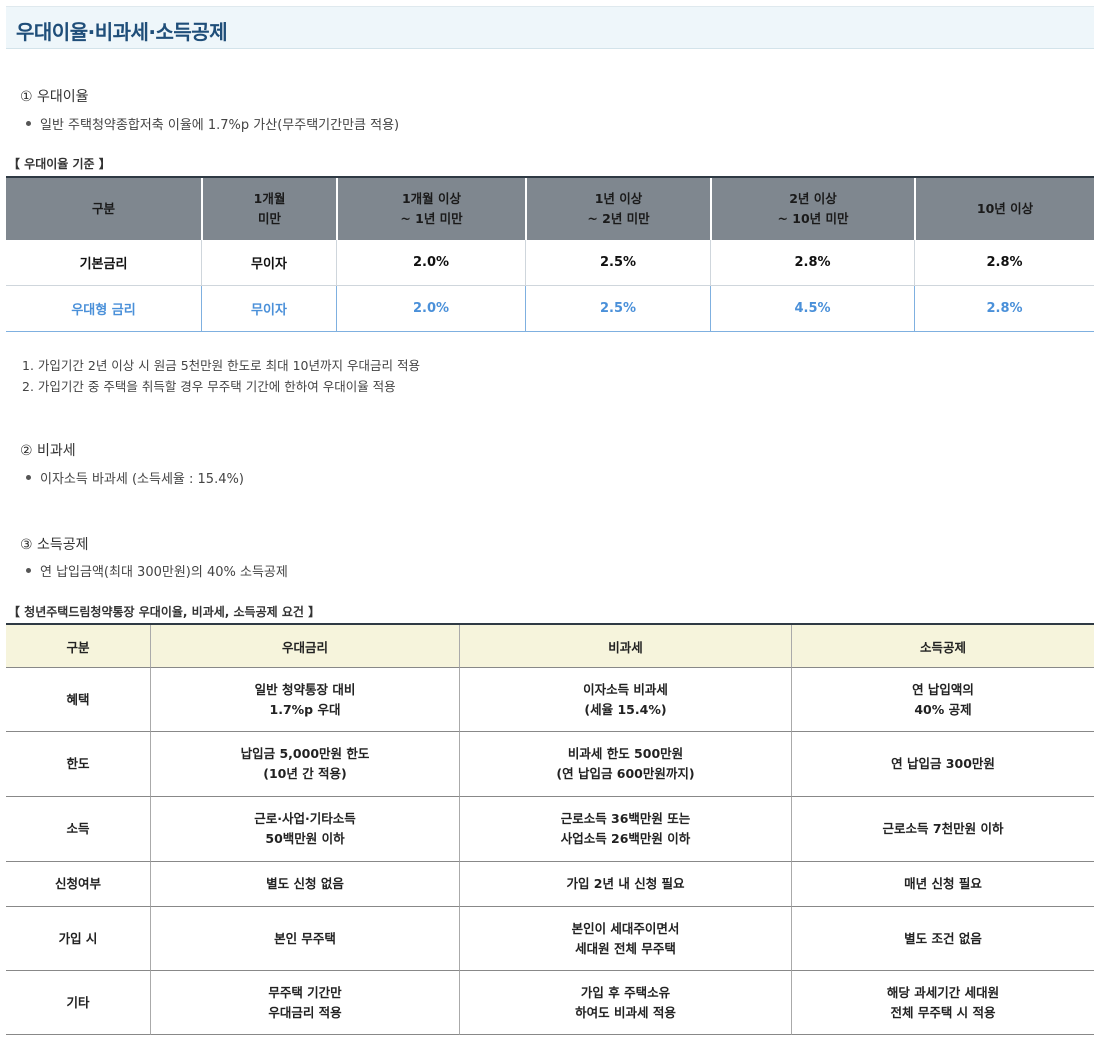 Image resolution: width=1106 pixels, height=1046 pixels. I want to click on req-header-cell: 우대금리, so click(304, 646).